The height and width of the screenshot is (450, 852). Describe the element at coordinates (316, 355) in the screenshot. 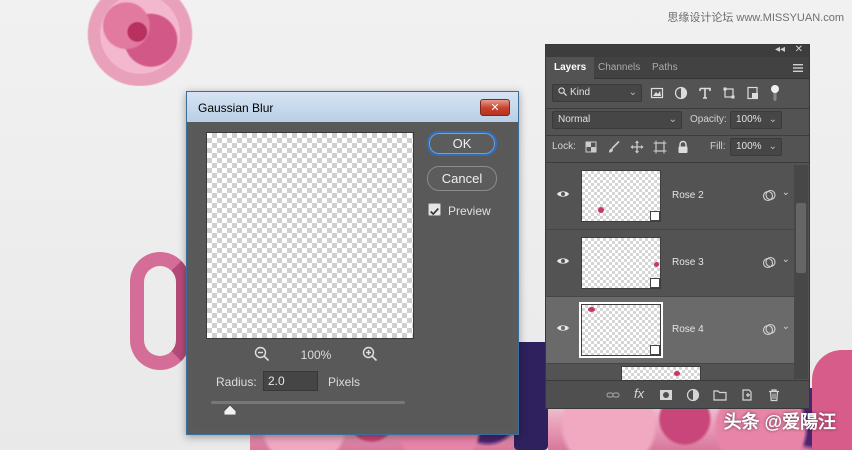

I see `zoom-level: 100%` at that location.